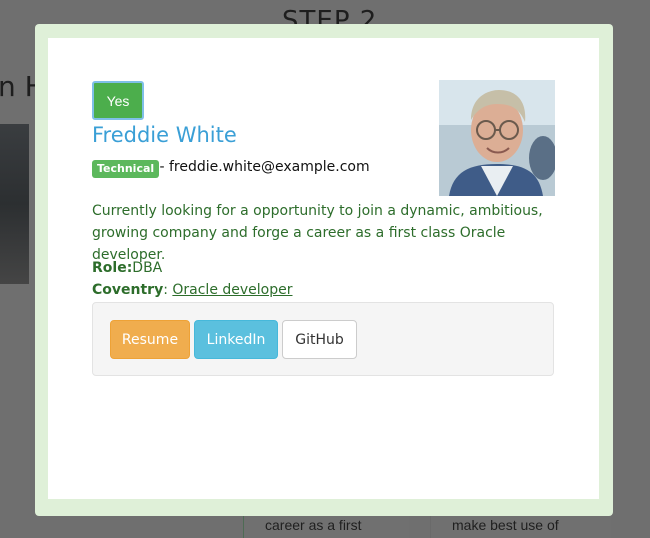 The height and width of the screenshot is (538, 650). I want to click on yes-button: Yes, so click(118, 100).